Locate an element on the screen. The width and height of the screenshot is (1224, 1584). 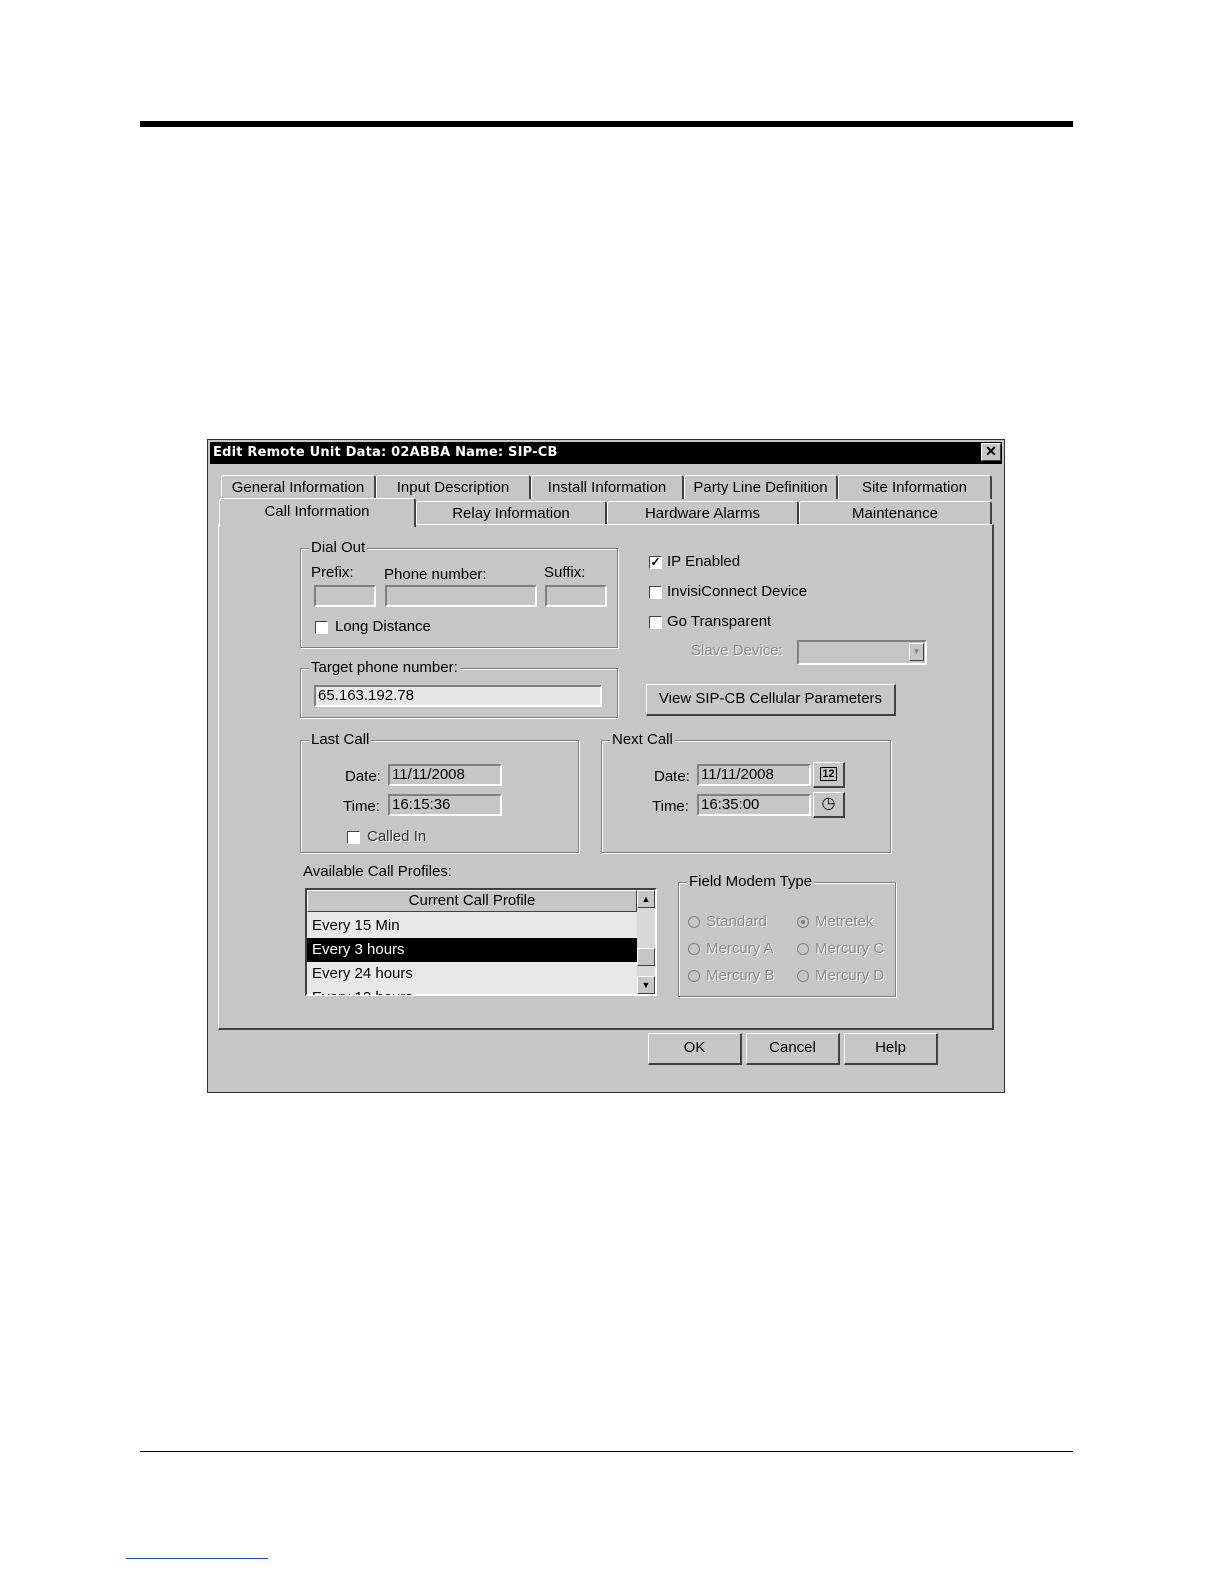
suffix-input is located at coordinates (576, 596).